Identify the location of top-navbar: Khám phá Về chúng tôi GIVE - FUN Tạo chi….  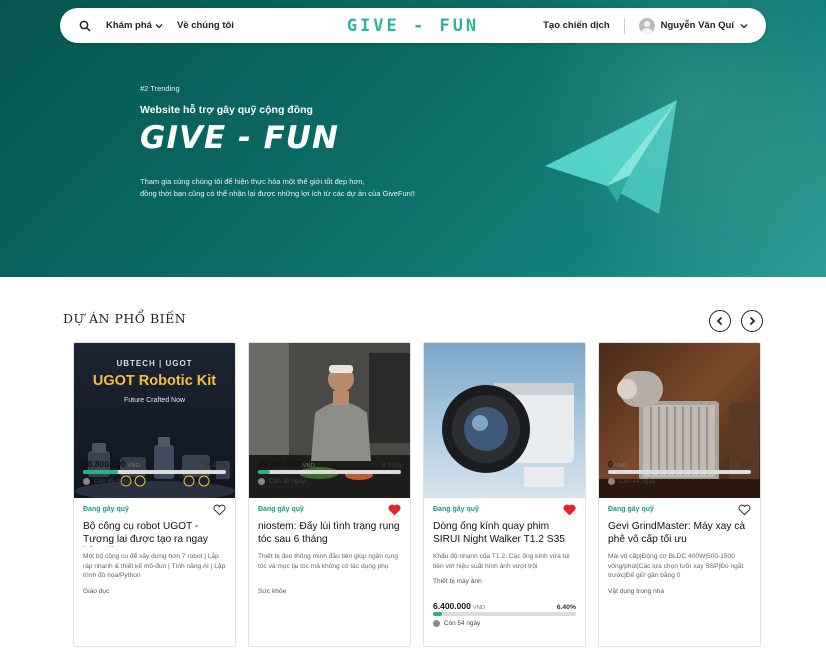
(413, 25).